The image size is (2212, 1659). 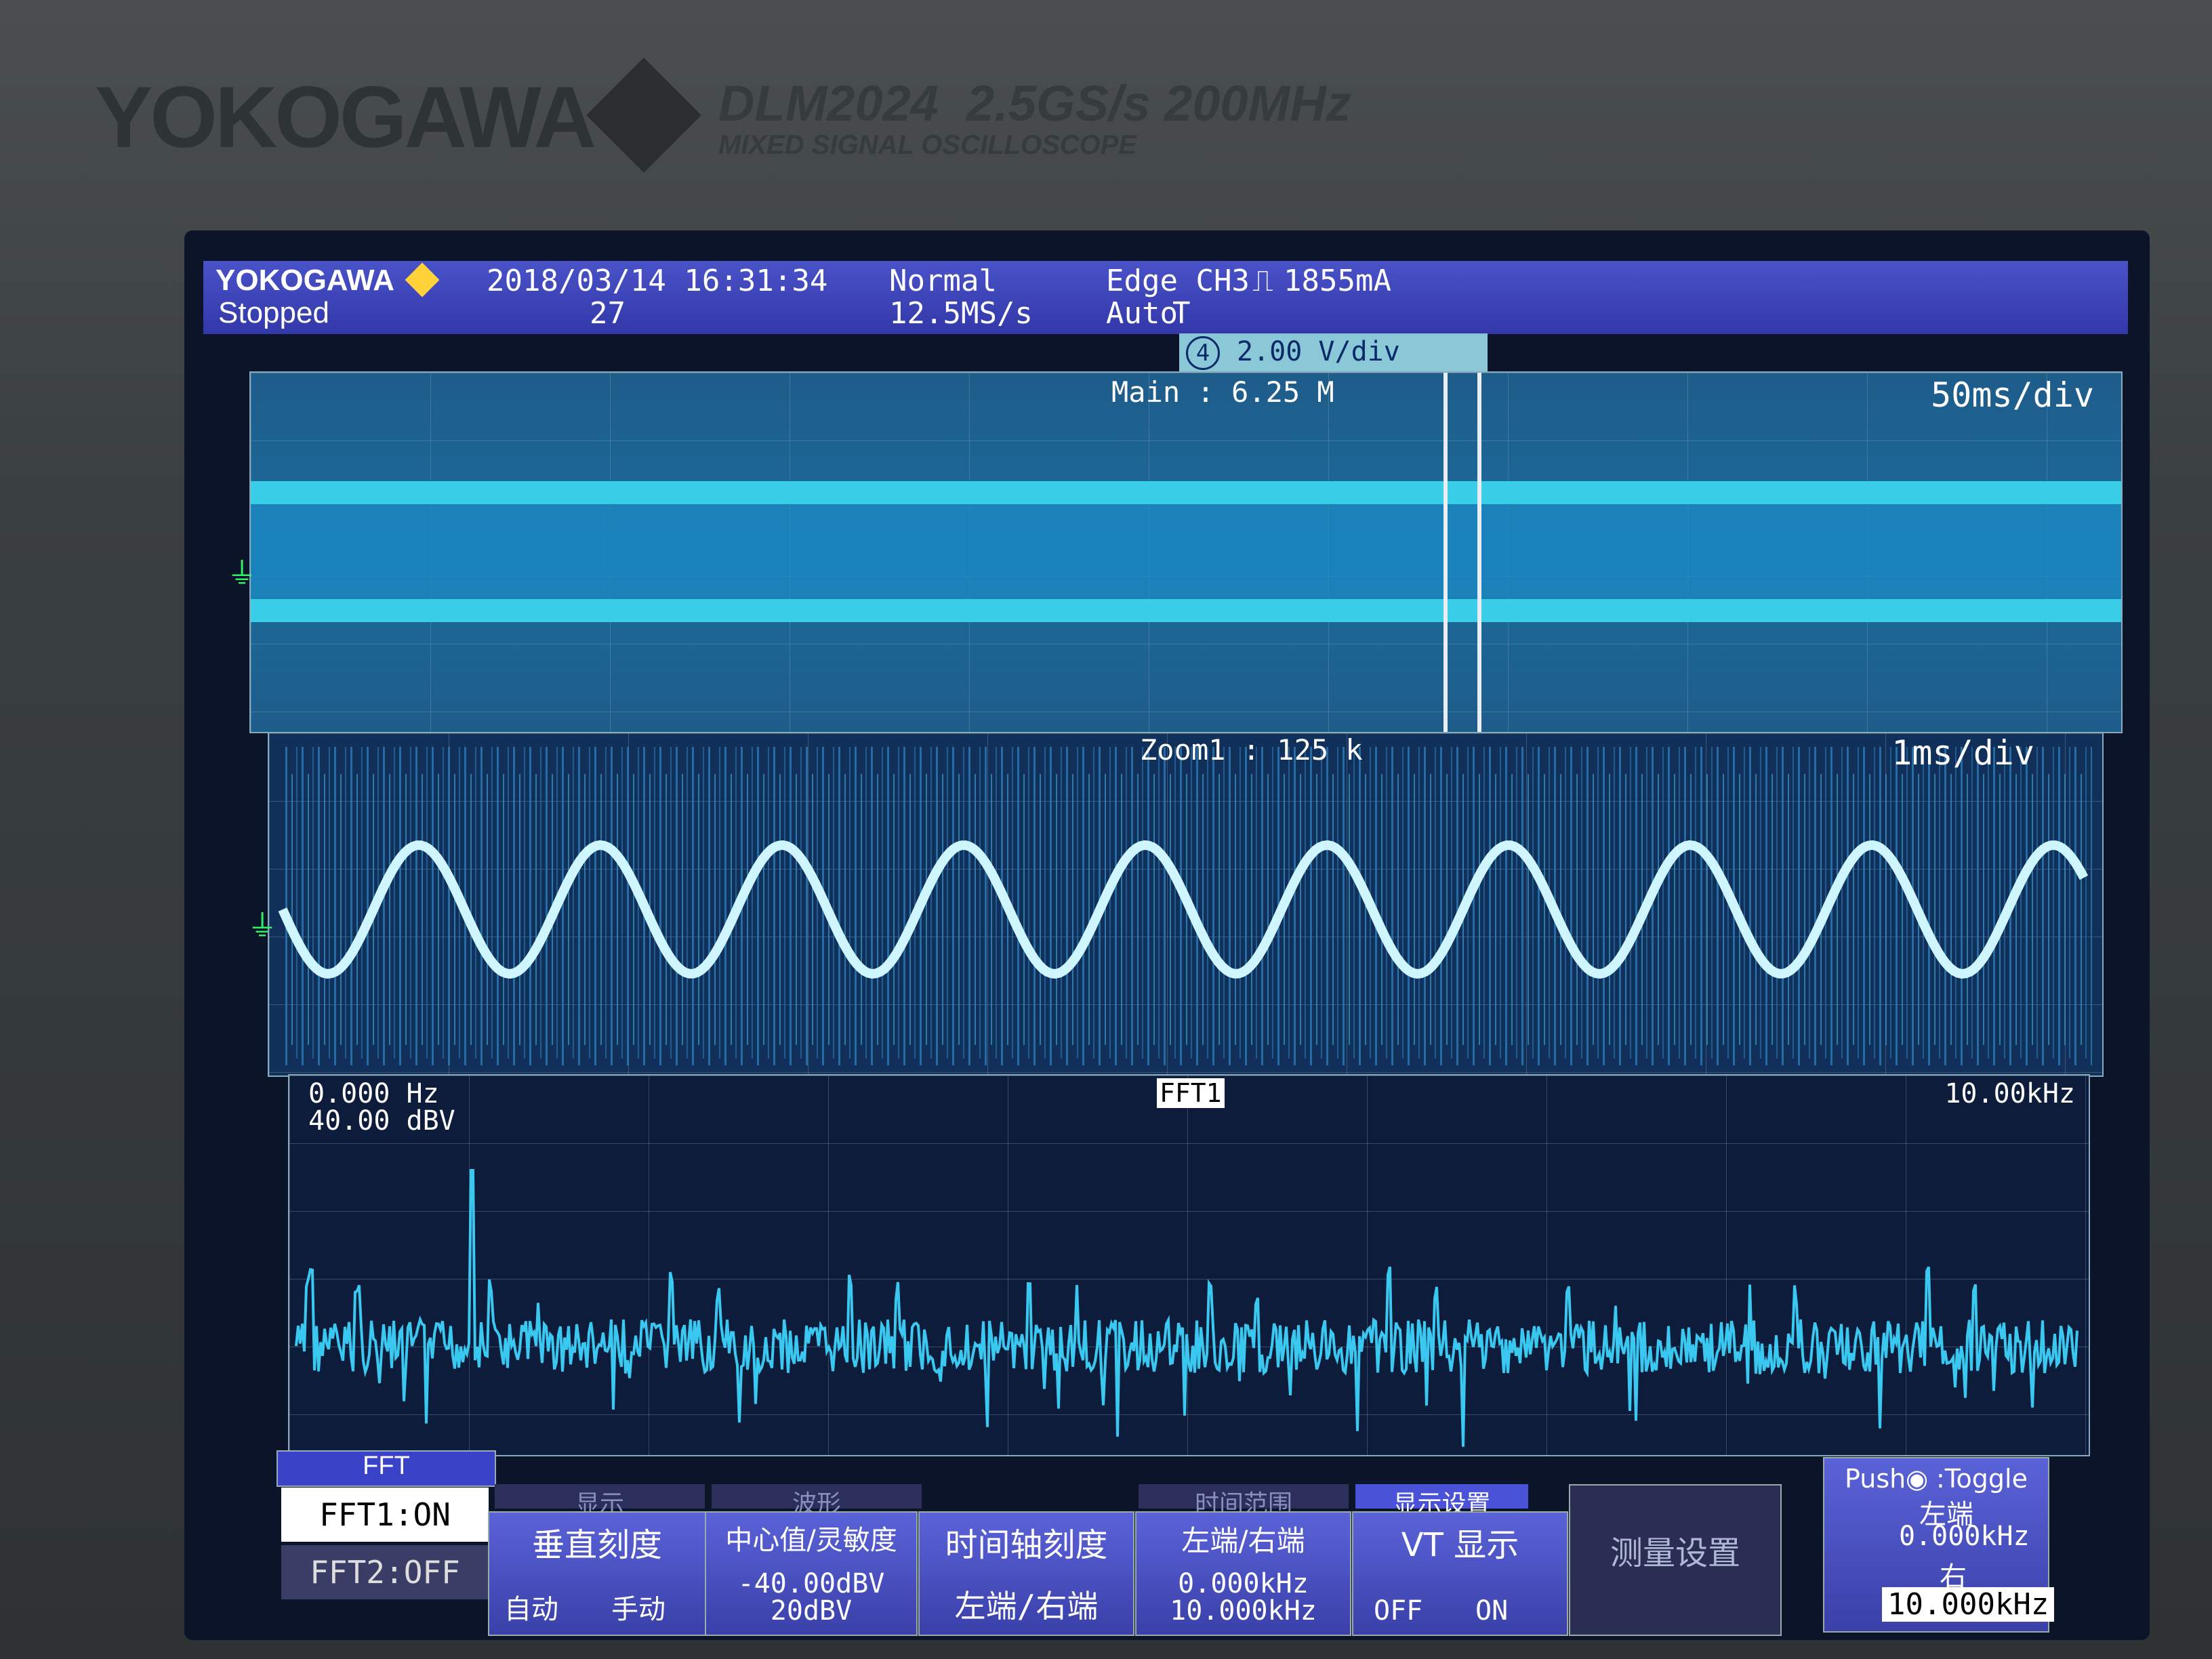 What do you see at coordinates (385, 1515) in the screenshot?
I see `fft1-toggle: FFT1:ON` at bounding box center [385, 1515].